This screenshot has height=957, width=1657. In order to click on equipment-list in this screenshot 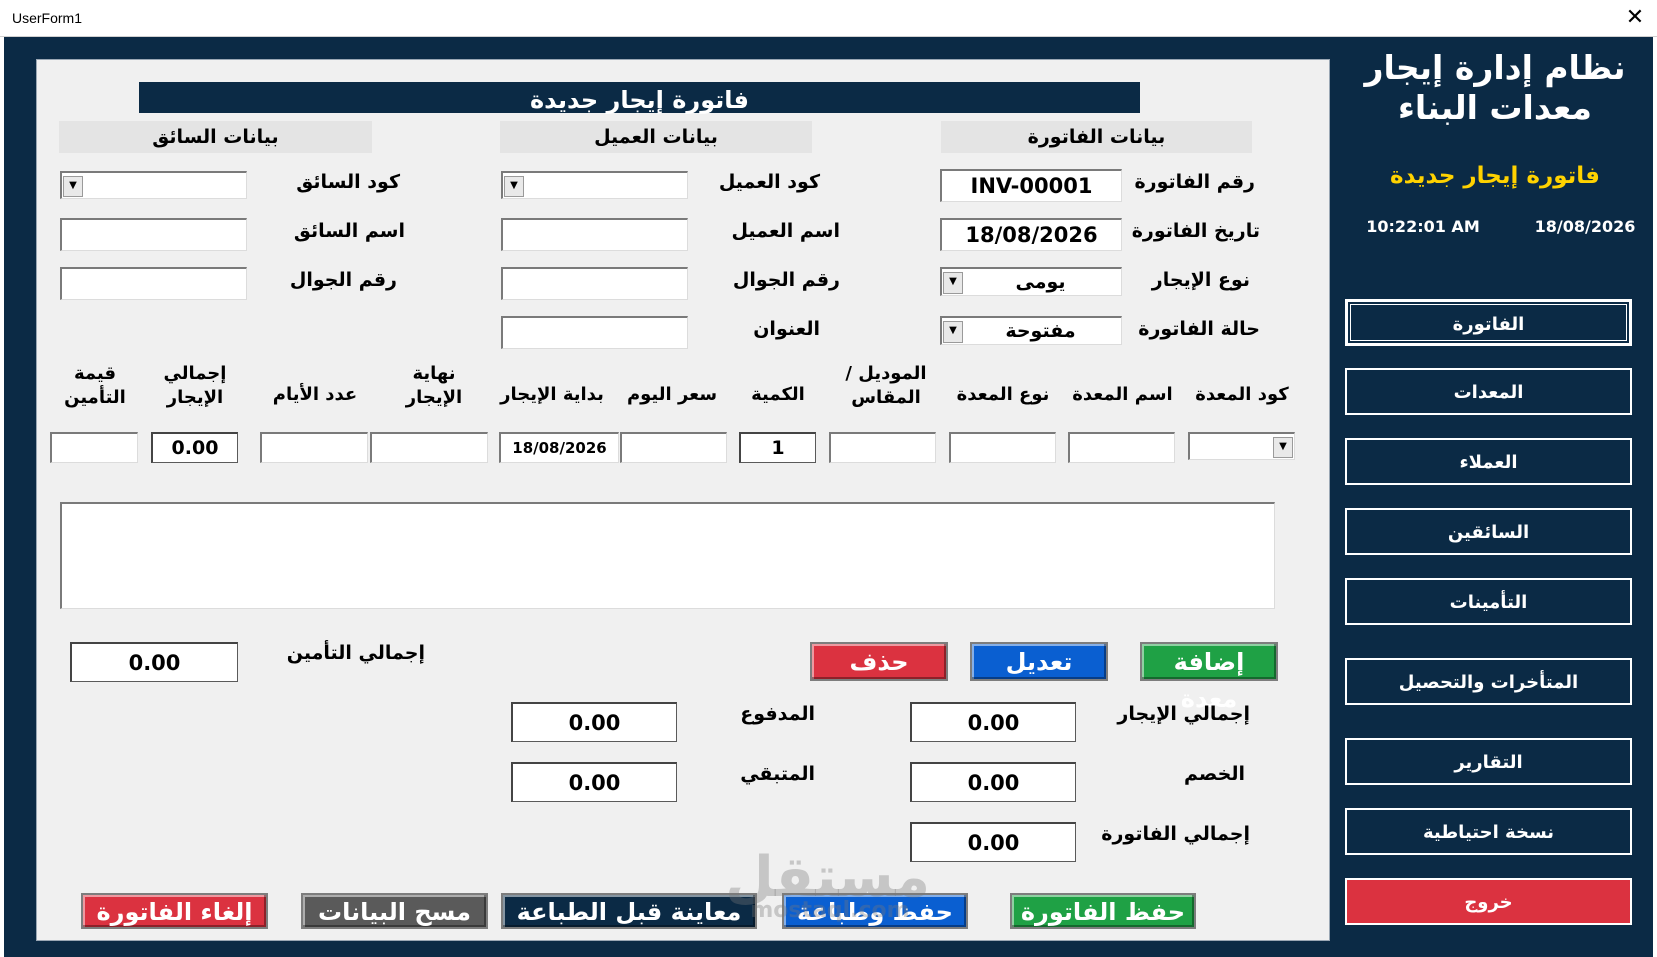, I will do `click(667, 555)`.